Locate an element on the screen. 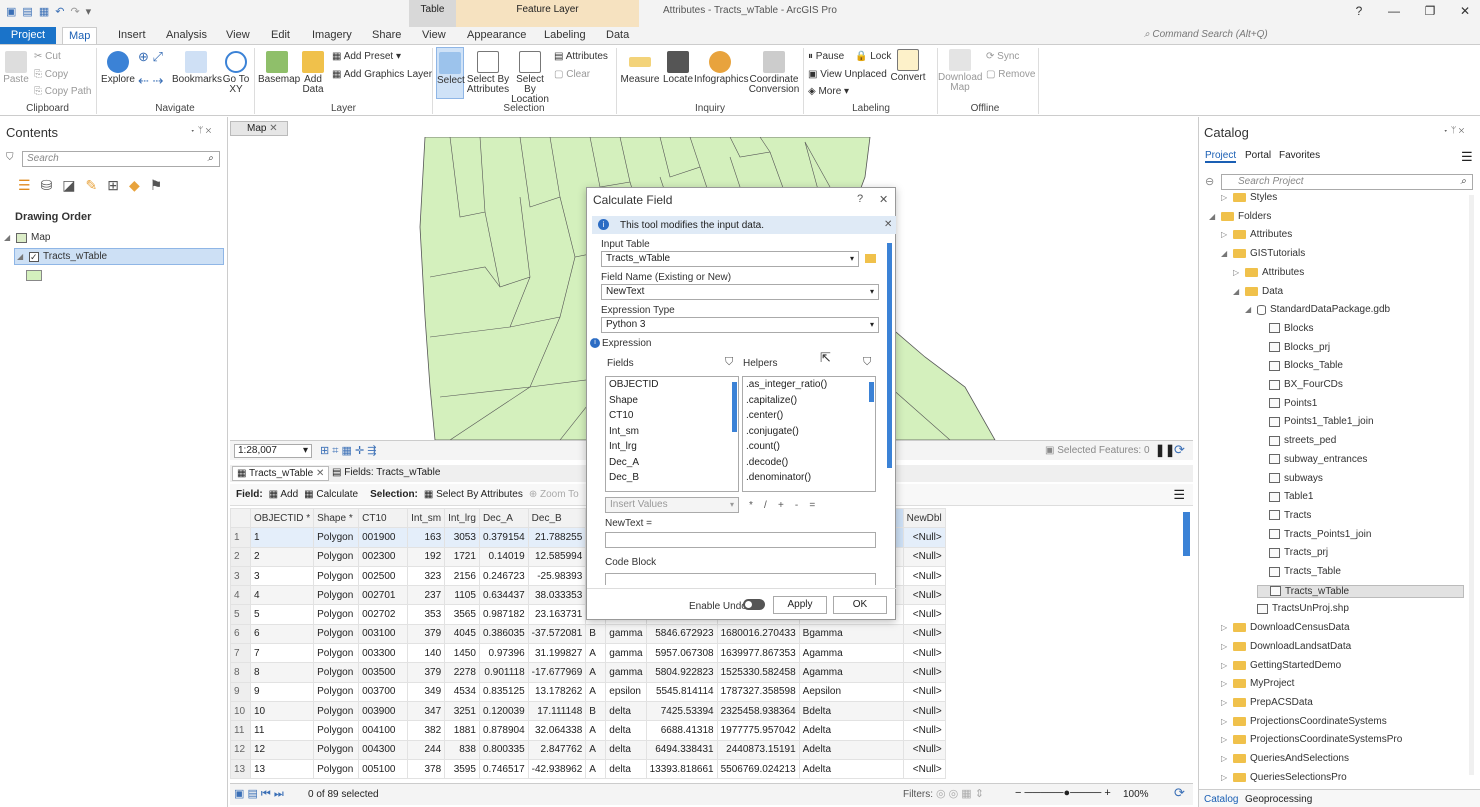  tab-imagery: Imagery is located at coordinates (332, 35).